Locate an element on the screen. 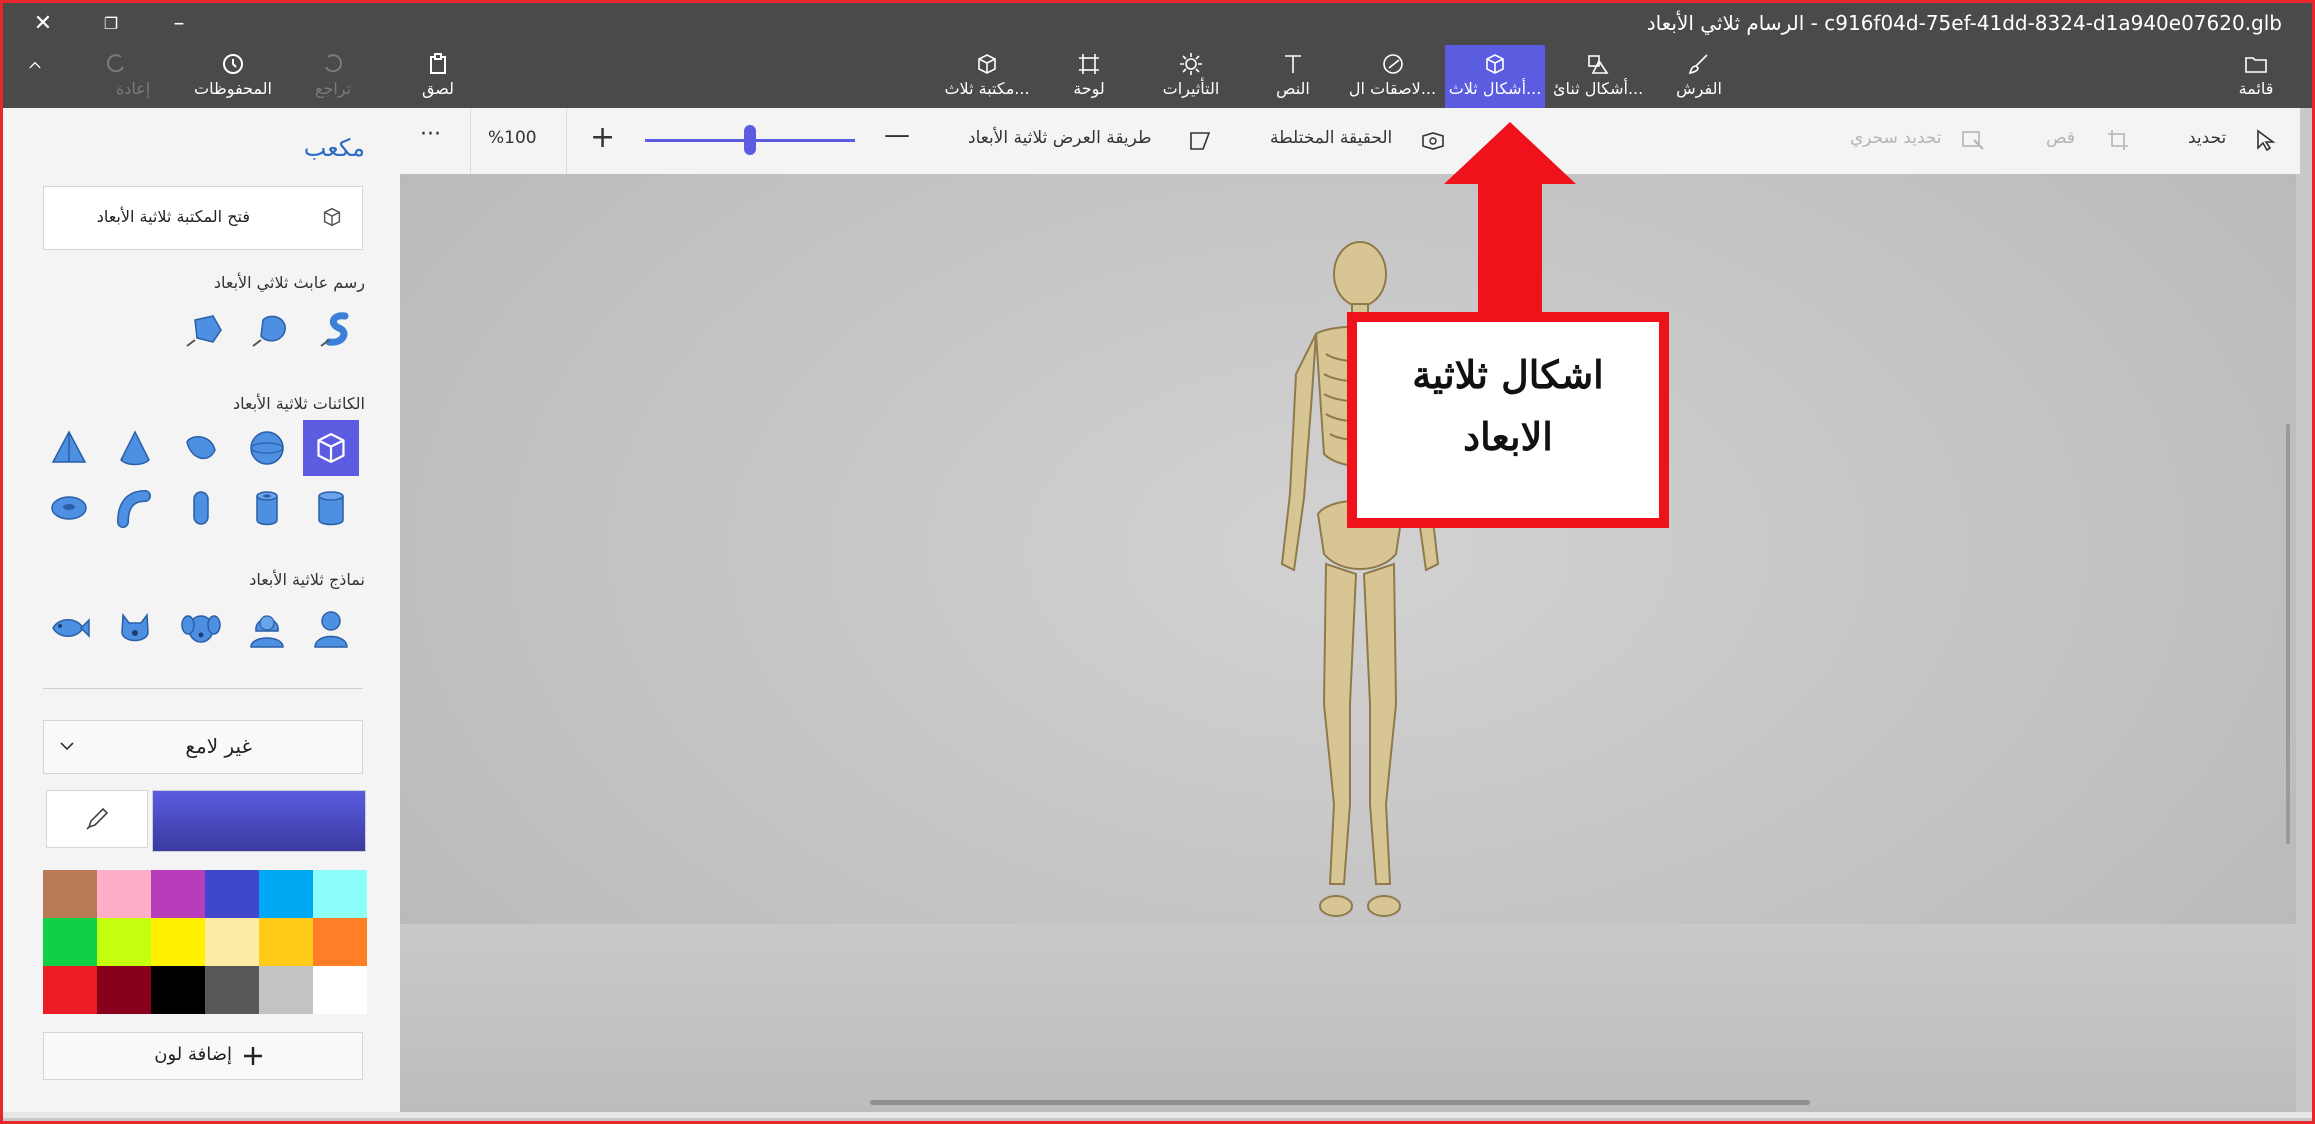 The width and height of the screenshot is (2315, 1124). tube-shape-button is located at coordinates (267, 508).